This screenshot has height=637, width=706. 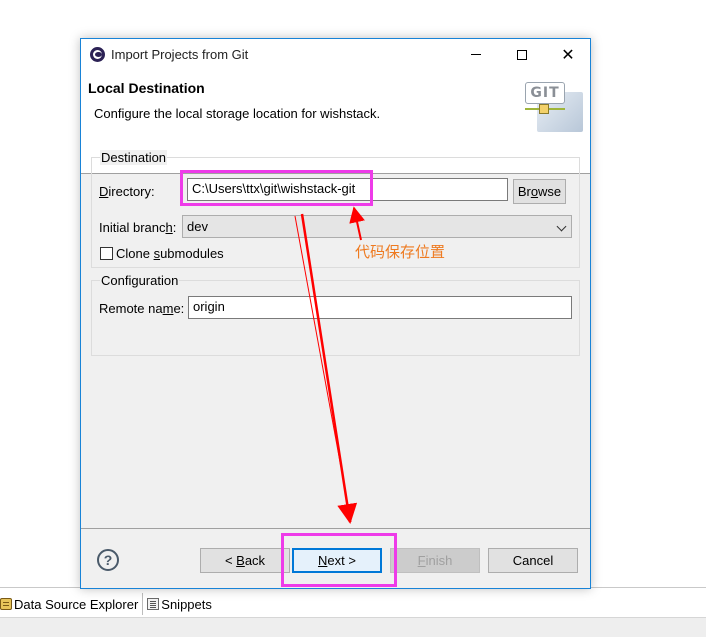 I want to click on page-title: Local Destination, so click(x=146, y=88).